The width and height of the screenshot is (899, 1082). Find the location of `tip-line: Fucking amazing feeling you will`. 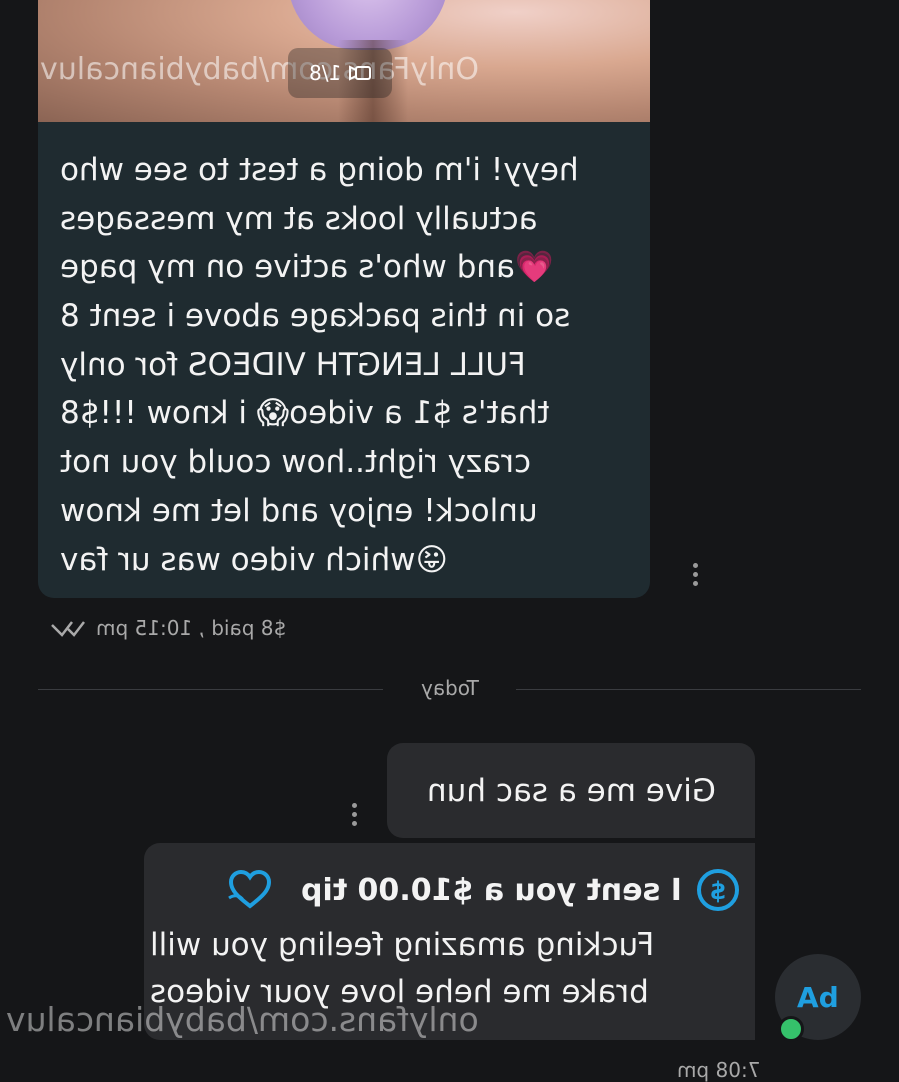

tip-line: Fucking amazing feeling you will is located at coordinates (402, 945).